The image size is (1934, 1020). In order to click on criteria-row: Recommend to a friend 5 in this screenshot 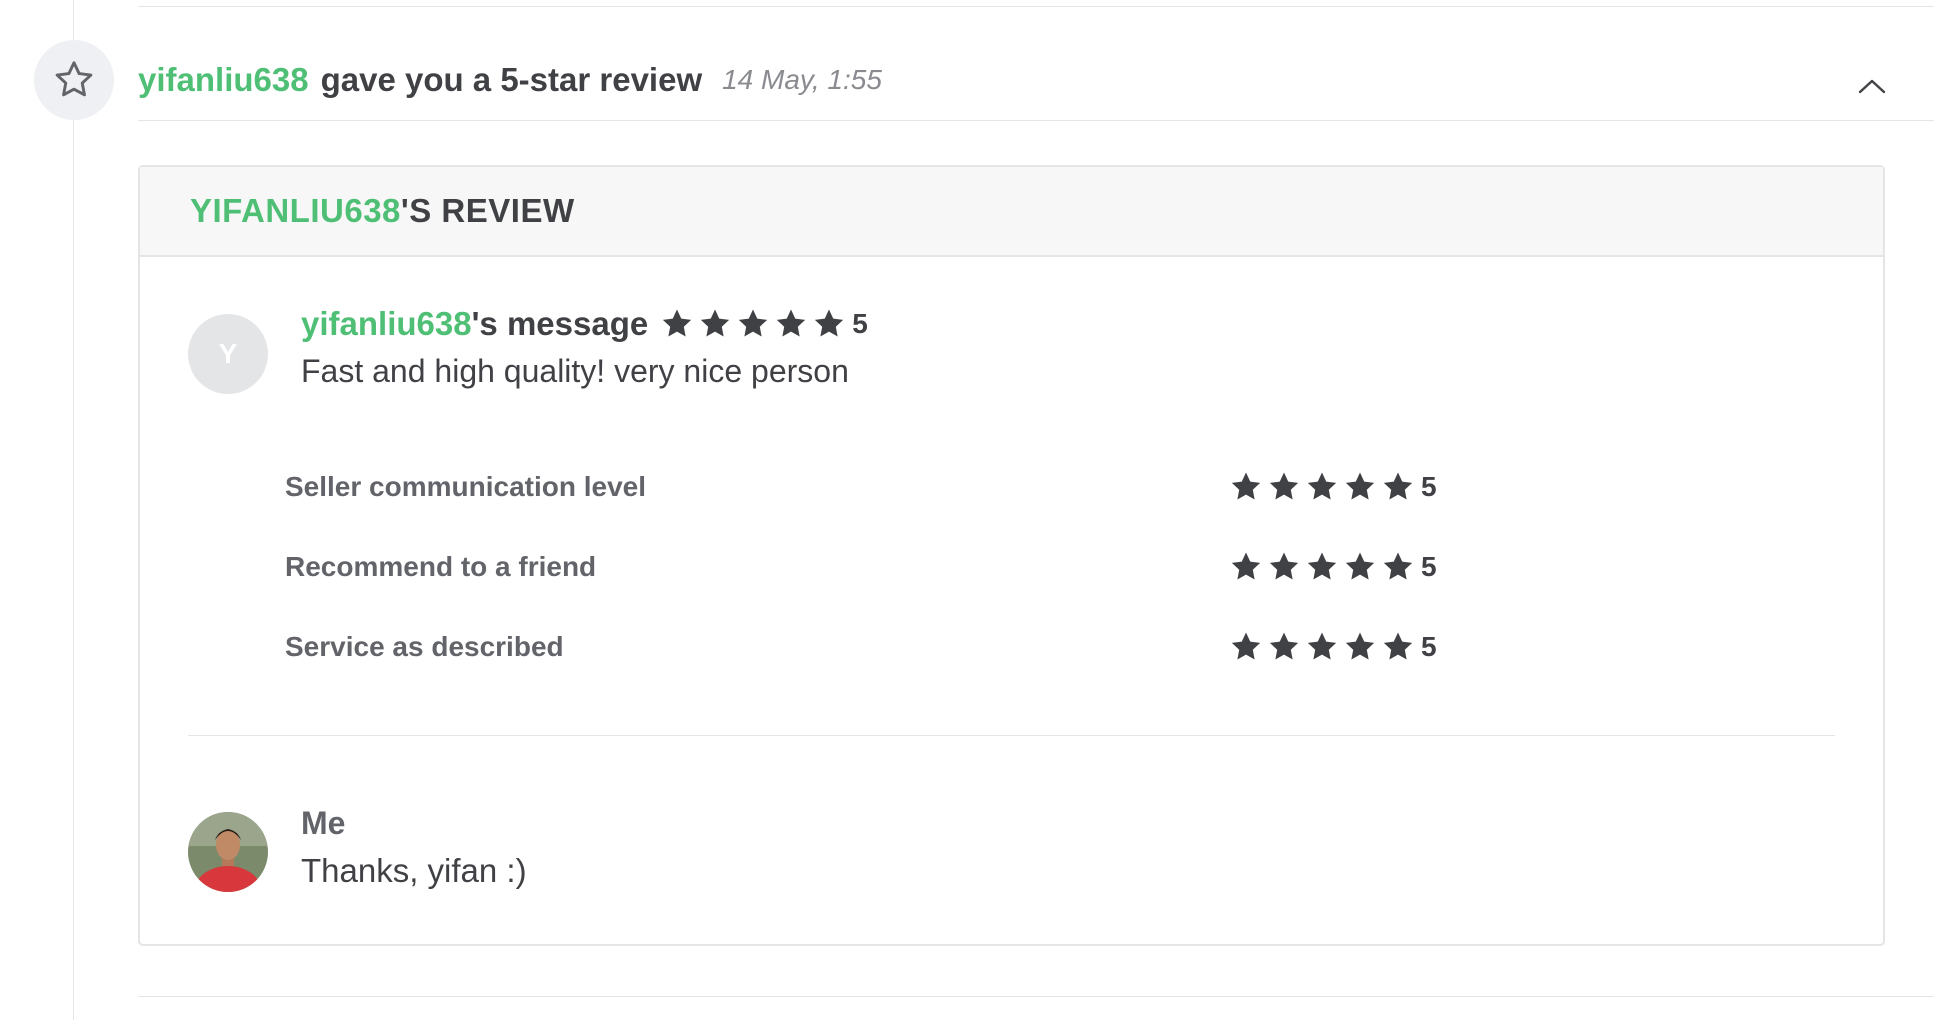, I will do `click(885, 567)`.